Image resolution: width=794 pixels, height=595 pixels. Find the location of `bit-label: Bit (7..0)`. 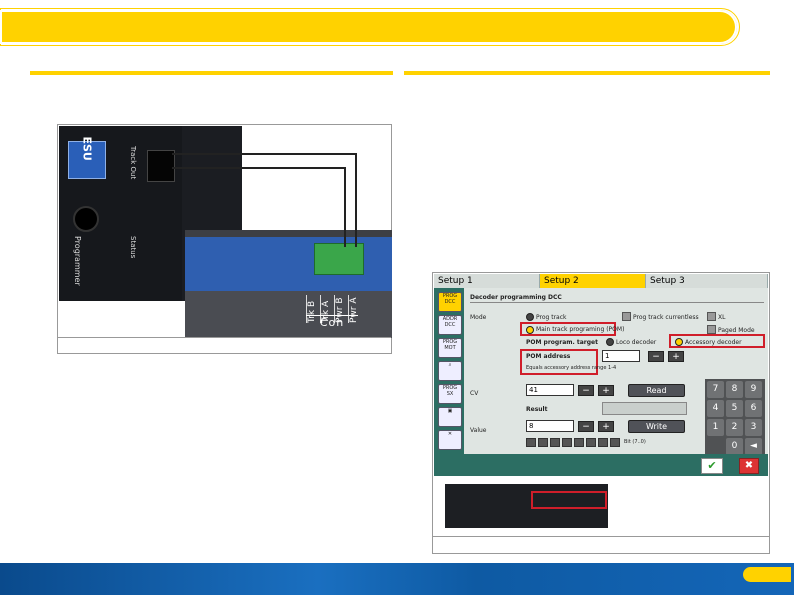

bit-label: Bit (7..0) is located at coordinates (635, 442).